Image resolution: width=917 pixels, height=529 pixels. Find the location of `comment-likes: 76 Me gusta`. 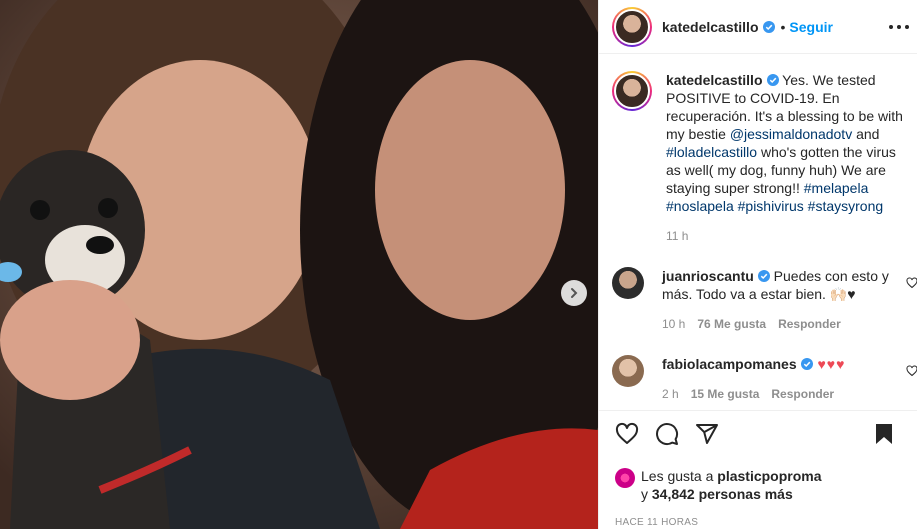

comment-likes: 76 Me gusta is located at coordinates (731, 324).